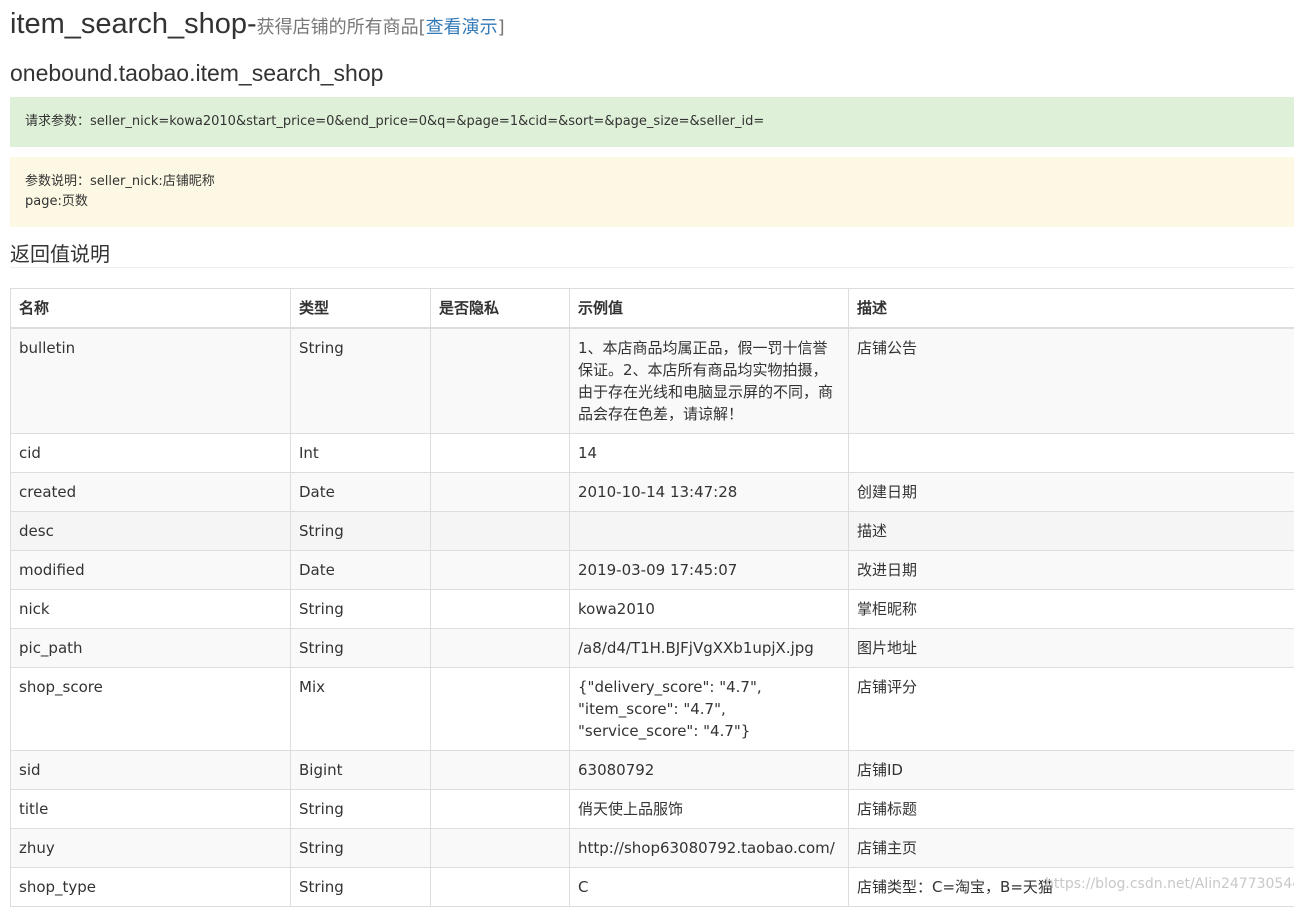 The height and width of the screenshot is (907, 1294). I want to click on table-row: cid Int 14, so click(652, 453).